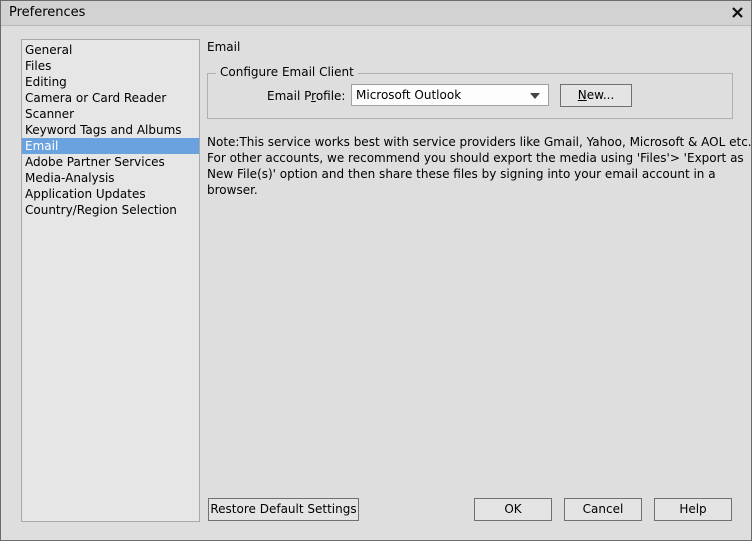 The height and width of the screenshot is (541, 752). Describe the element at coordinates (110, 50) in the screenshot. I see `sidebar-item-general: General` at that location.